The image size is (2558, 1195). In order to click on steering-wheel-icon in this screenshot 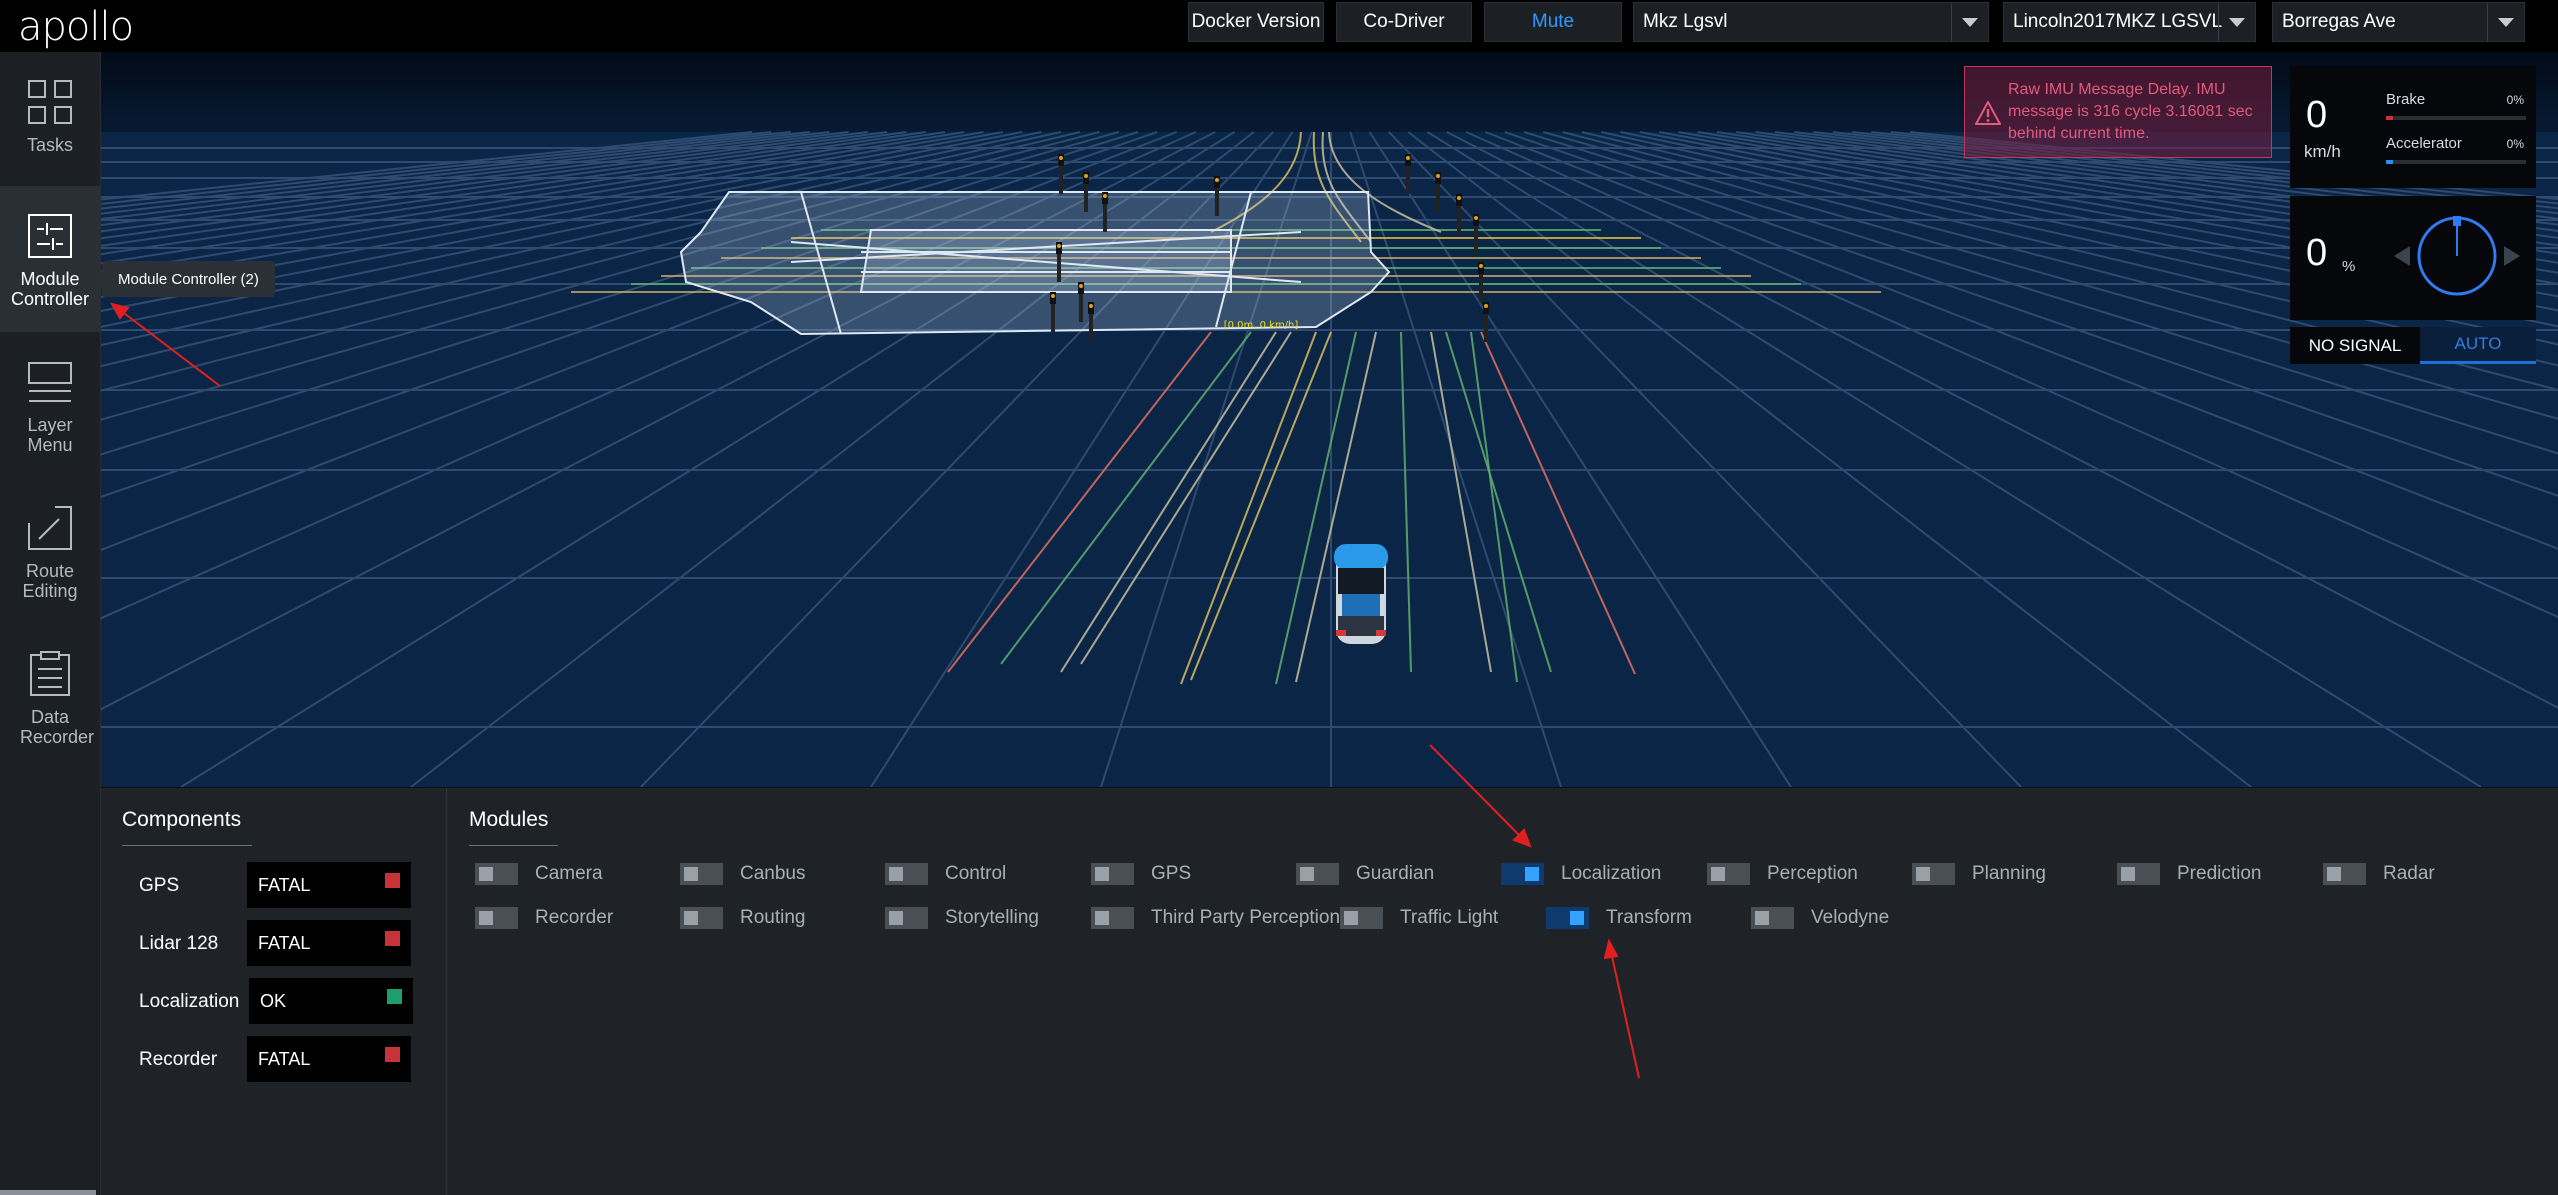, I will do `click(2457, 256)`.